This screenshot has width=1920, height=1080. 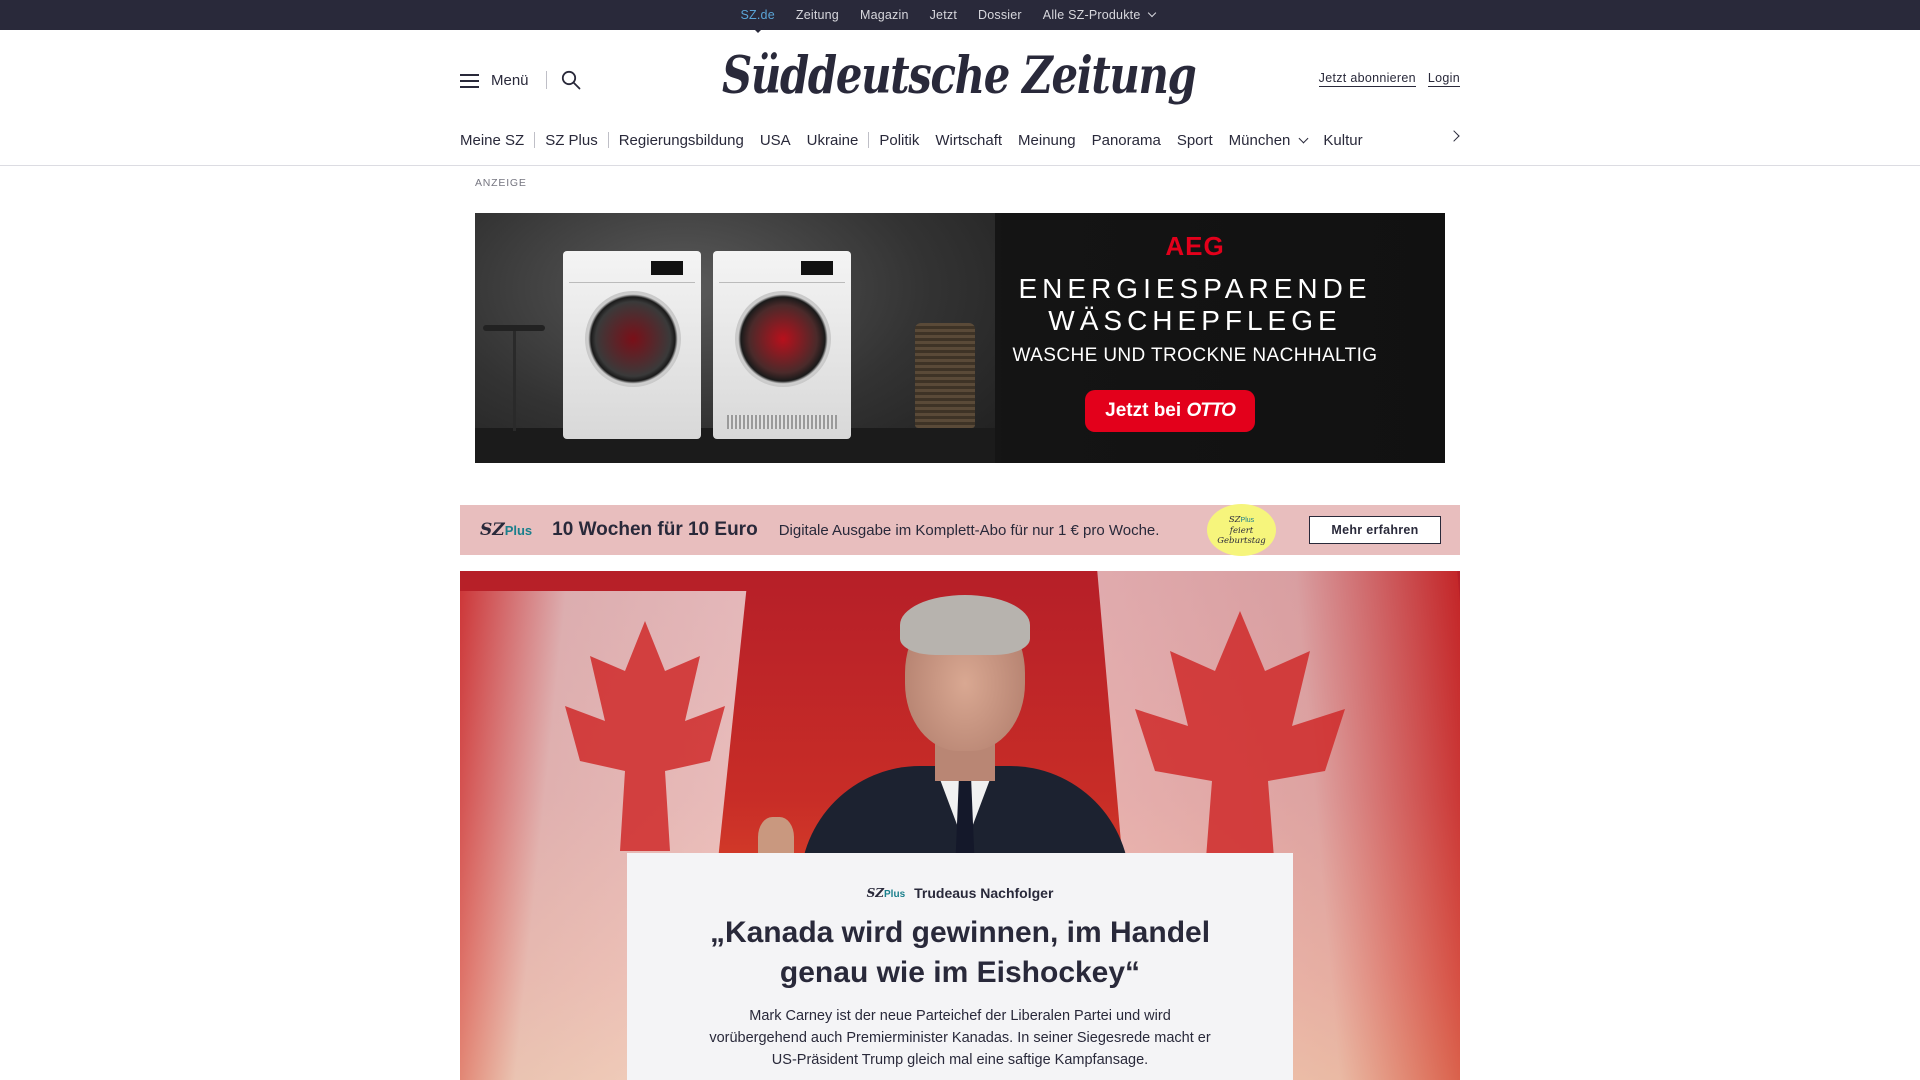 I want to click on nav-item-wirtschaft: Wirtschaft, so click(x=968, y=140).